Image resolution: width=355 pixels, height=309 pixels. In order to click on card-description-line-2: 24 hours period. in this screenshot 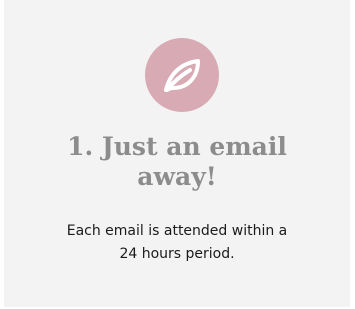, I will do `click(177, 254)`.